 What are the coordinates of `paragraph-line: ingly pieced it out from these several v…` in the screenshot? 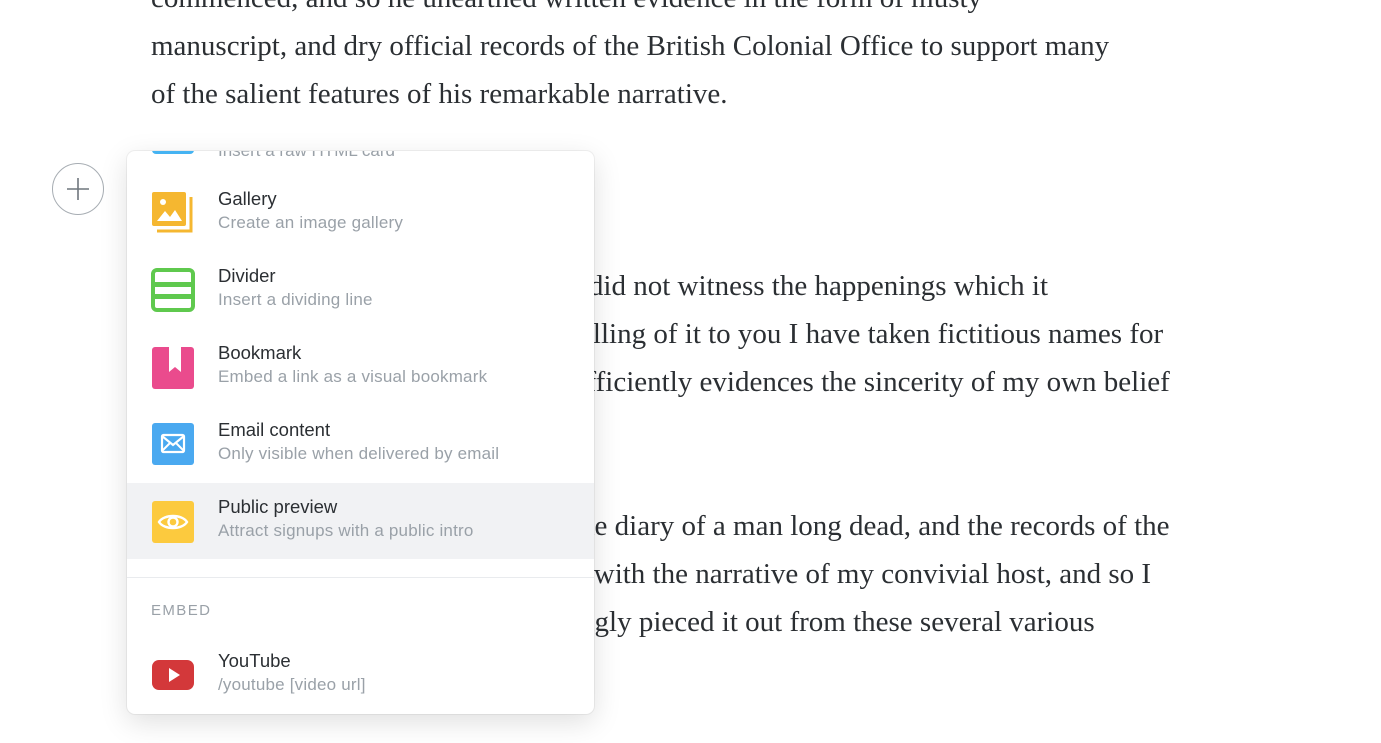 It's located at (833, 622).